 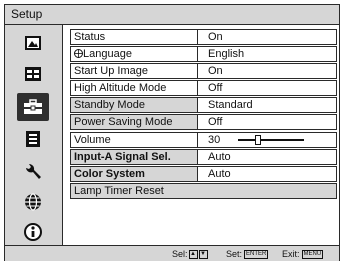 I want to click on row-label: High Altitude Mode, so click(x=120, y=88).